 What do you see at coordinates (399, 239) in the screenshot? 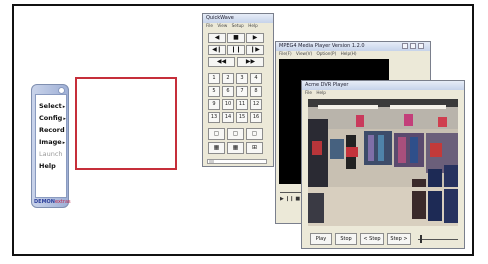
I see `step-forward-button: Step >` at bounding box center [399, 239].